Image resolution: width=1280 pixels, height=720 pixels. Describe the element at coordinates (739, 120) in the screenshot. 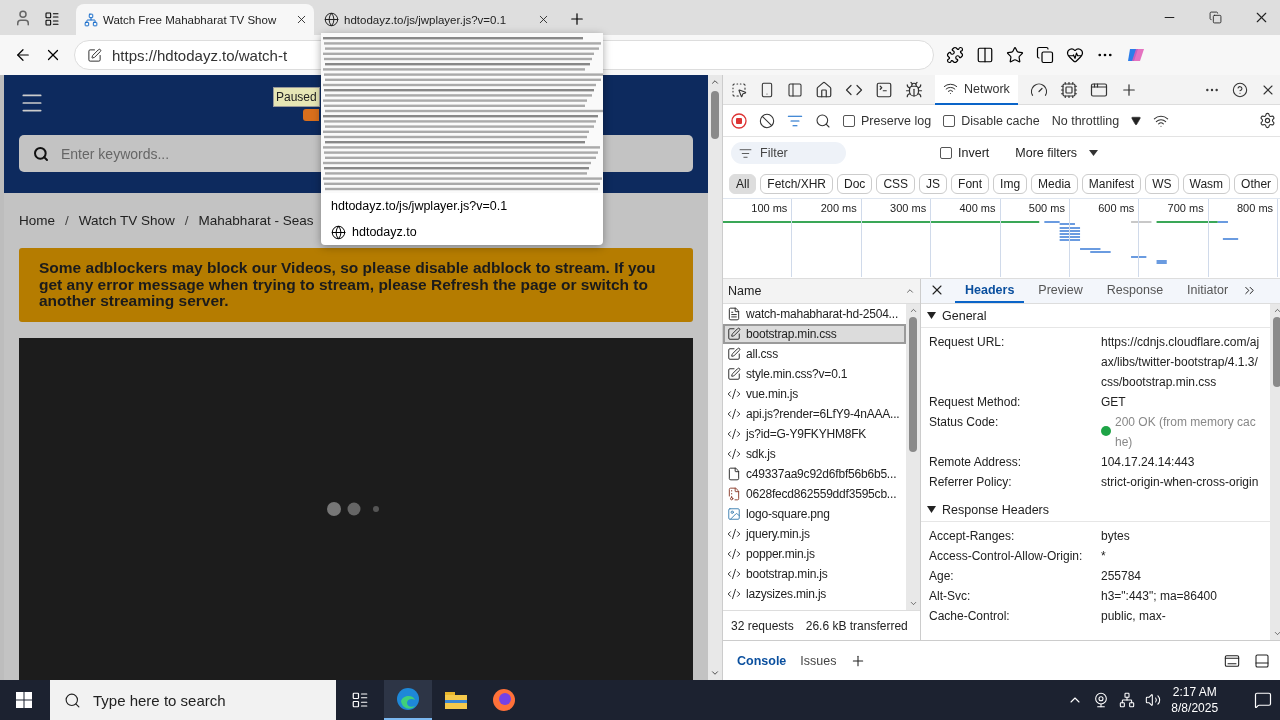

I see `record-icon` at that location.